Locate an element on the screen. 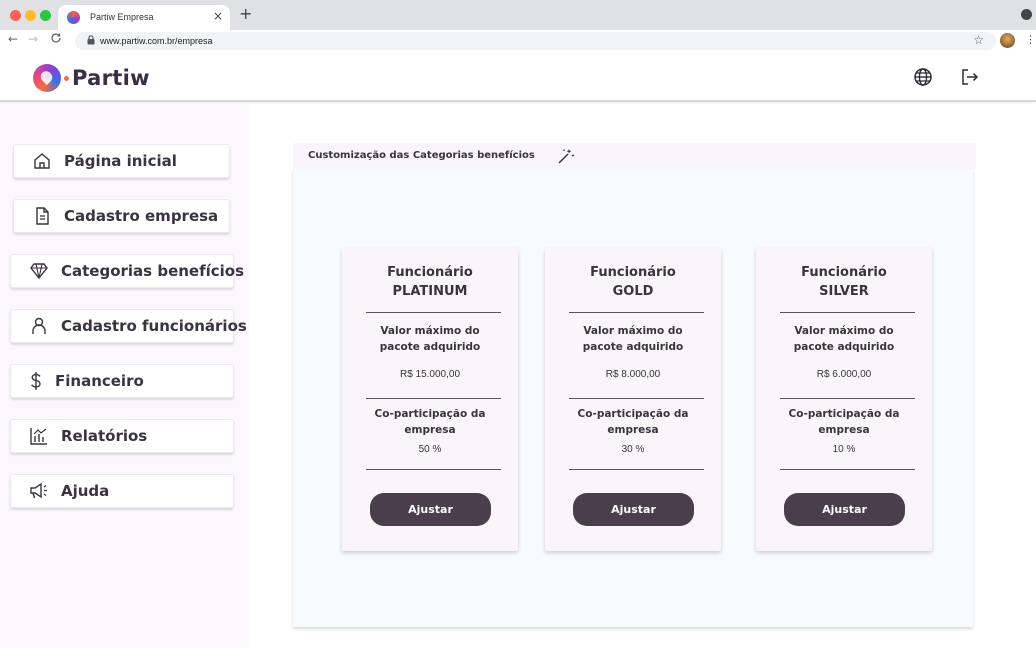 The height and width of the screenshot is (648, 1036). sidebar-item-cadastro-empresa: Cadastro empresa is located at coordinates (121, 216).